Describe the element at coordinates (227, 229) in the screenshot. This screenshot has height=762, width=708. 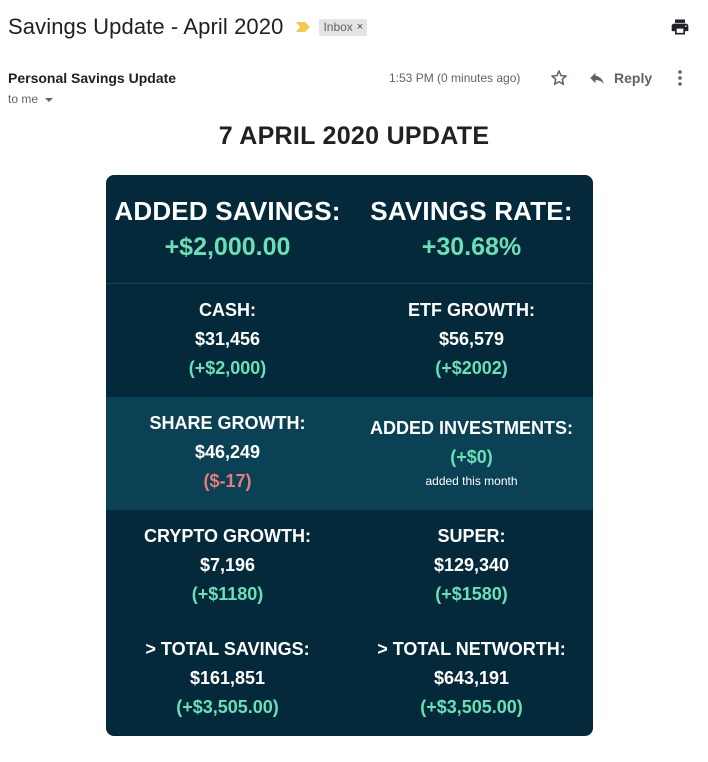
I see `added-savings-cell: ADDED SAVINGS: +$2,000.00` at that location.